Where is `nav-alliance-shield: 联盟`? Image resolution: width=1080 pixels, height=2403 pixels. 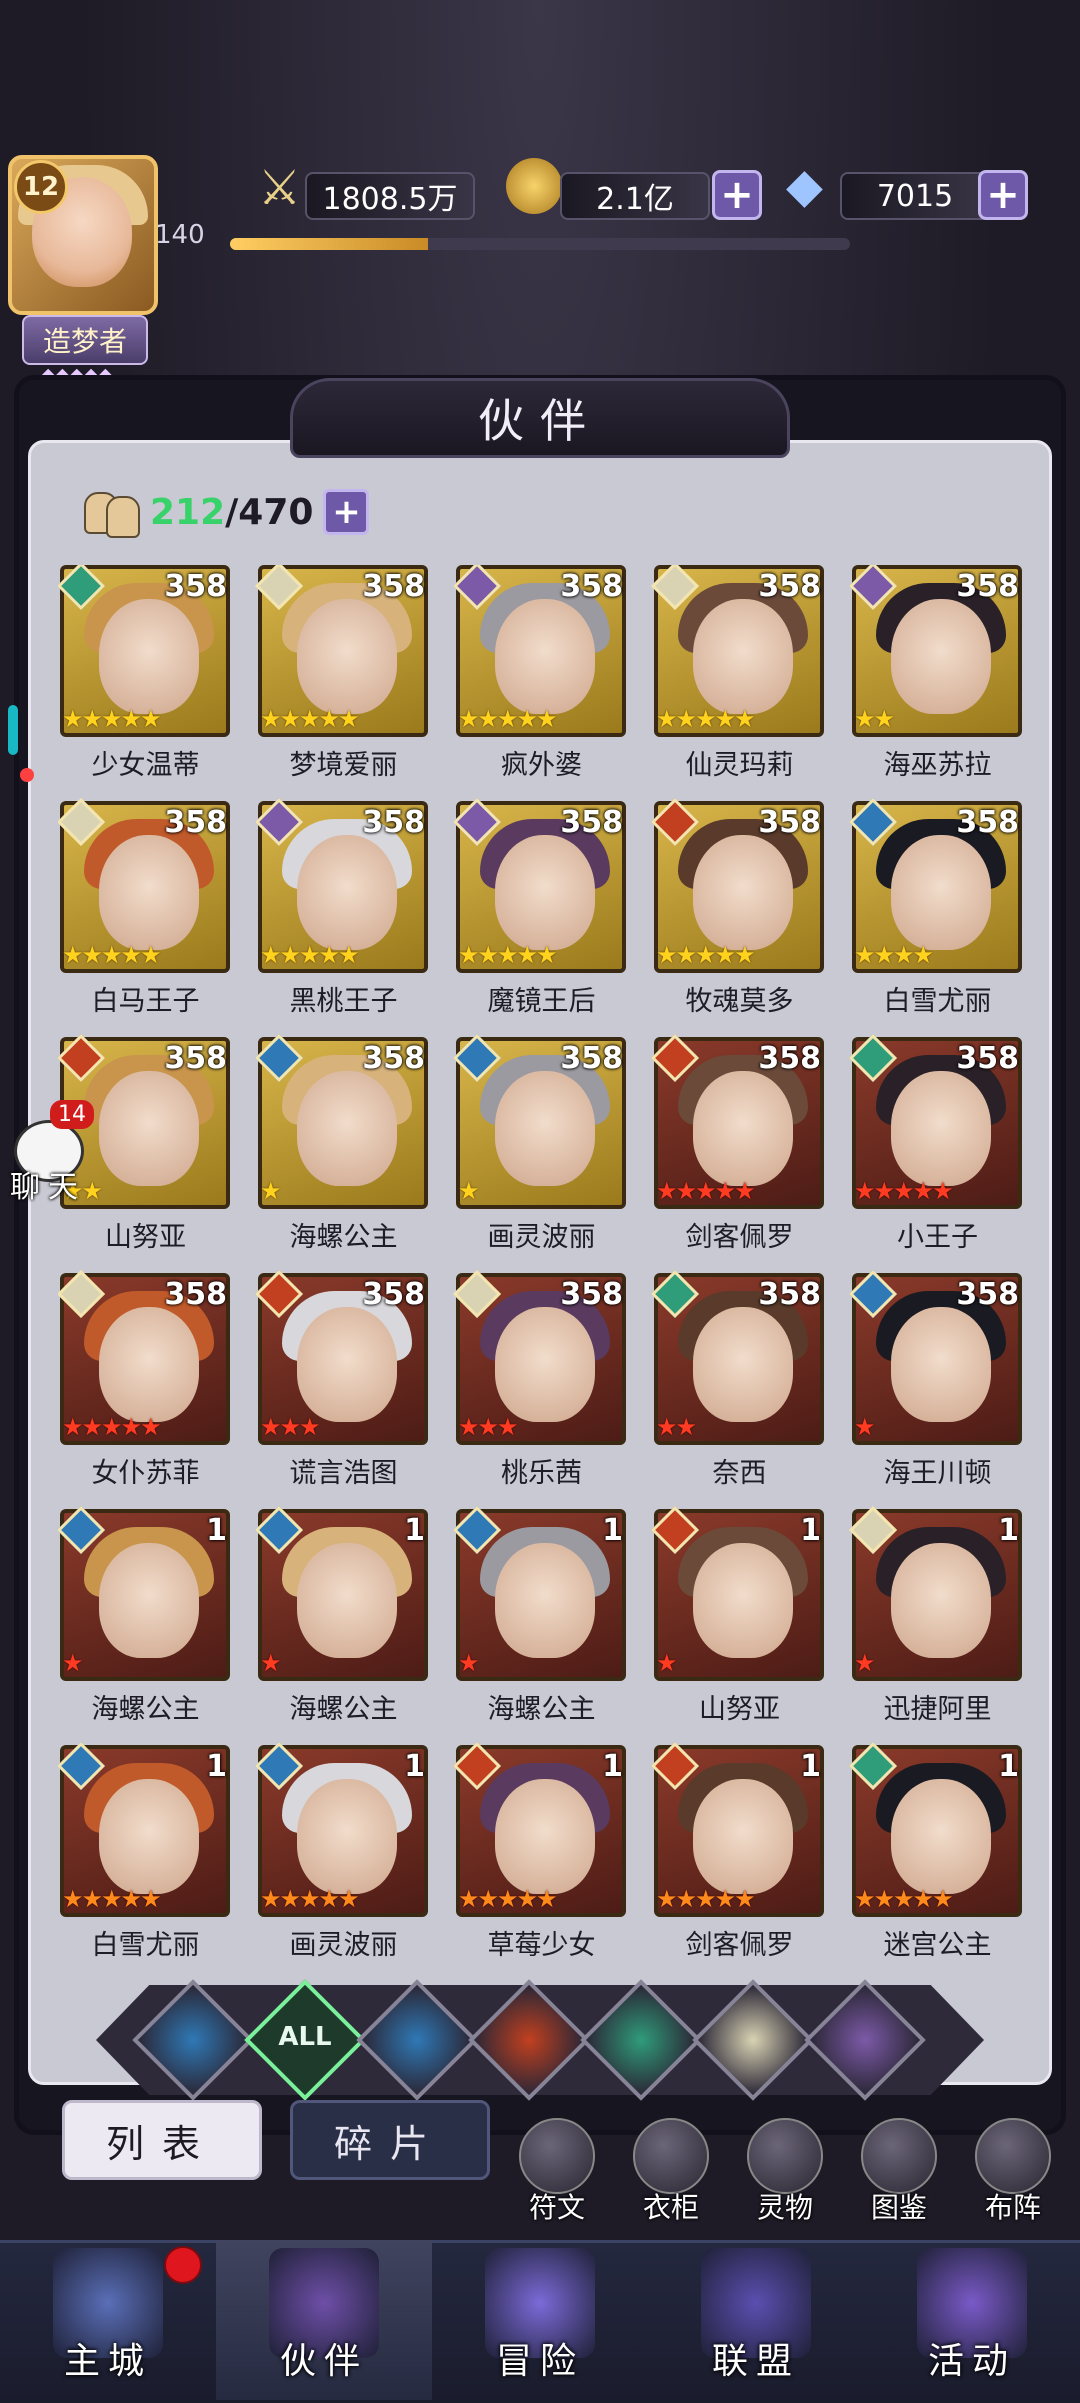
nav-alliance-shield: 联盟 is located at coordinates (756, 2320).